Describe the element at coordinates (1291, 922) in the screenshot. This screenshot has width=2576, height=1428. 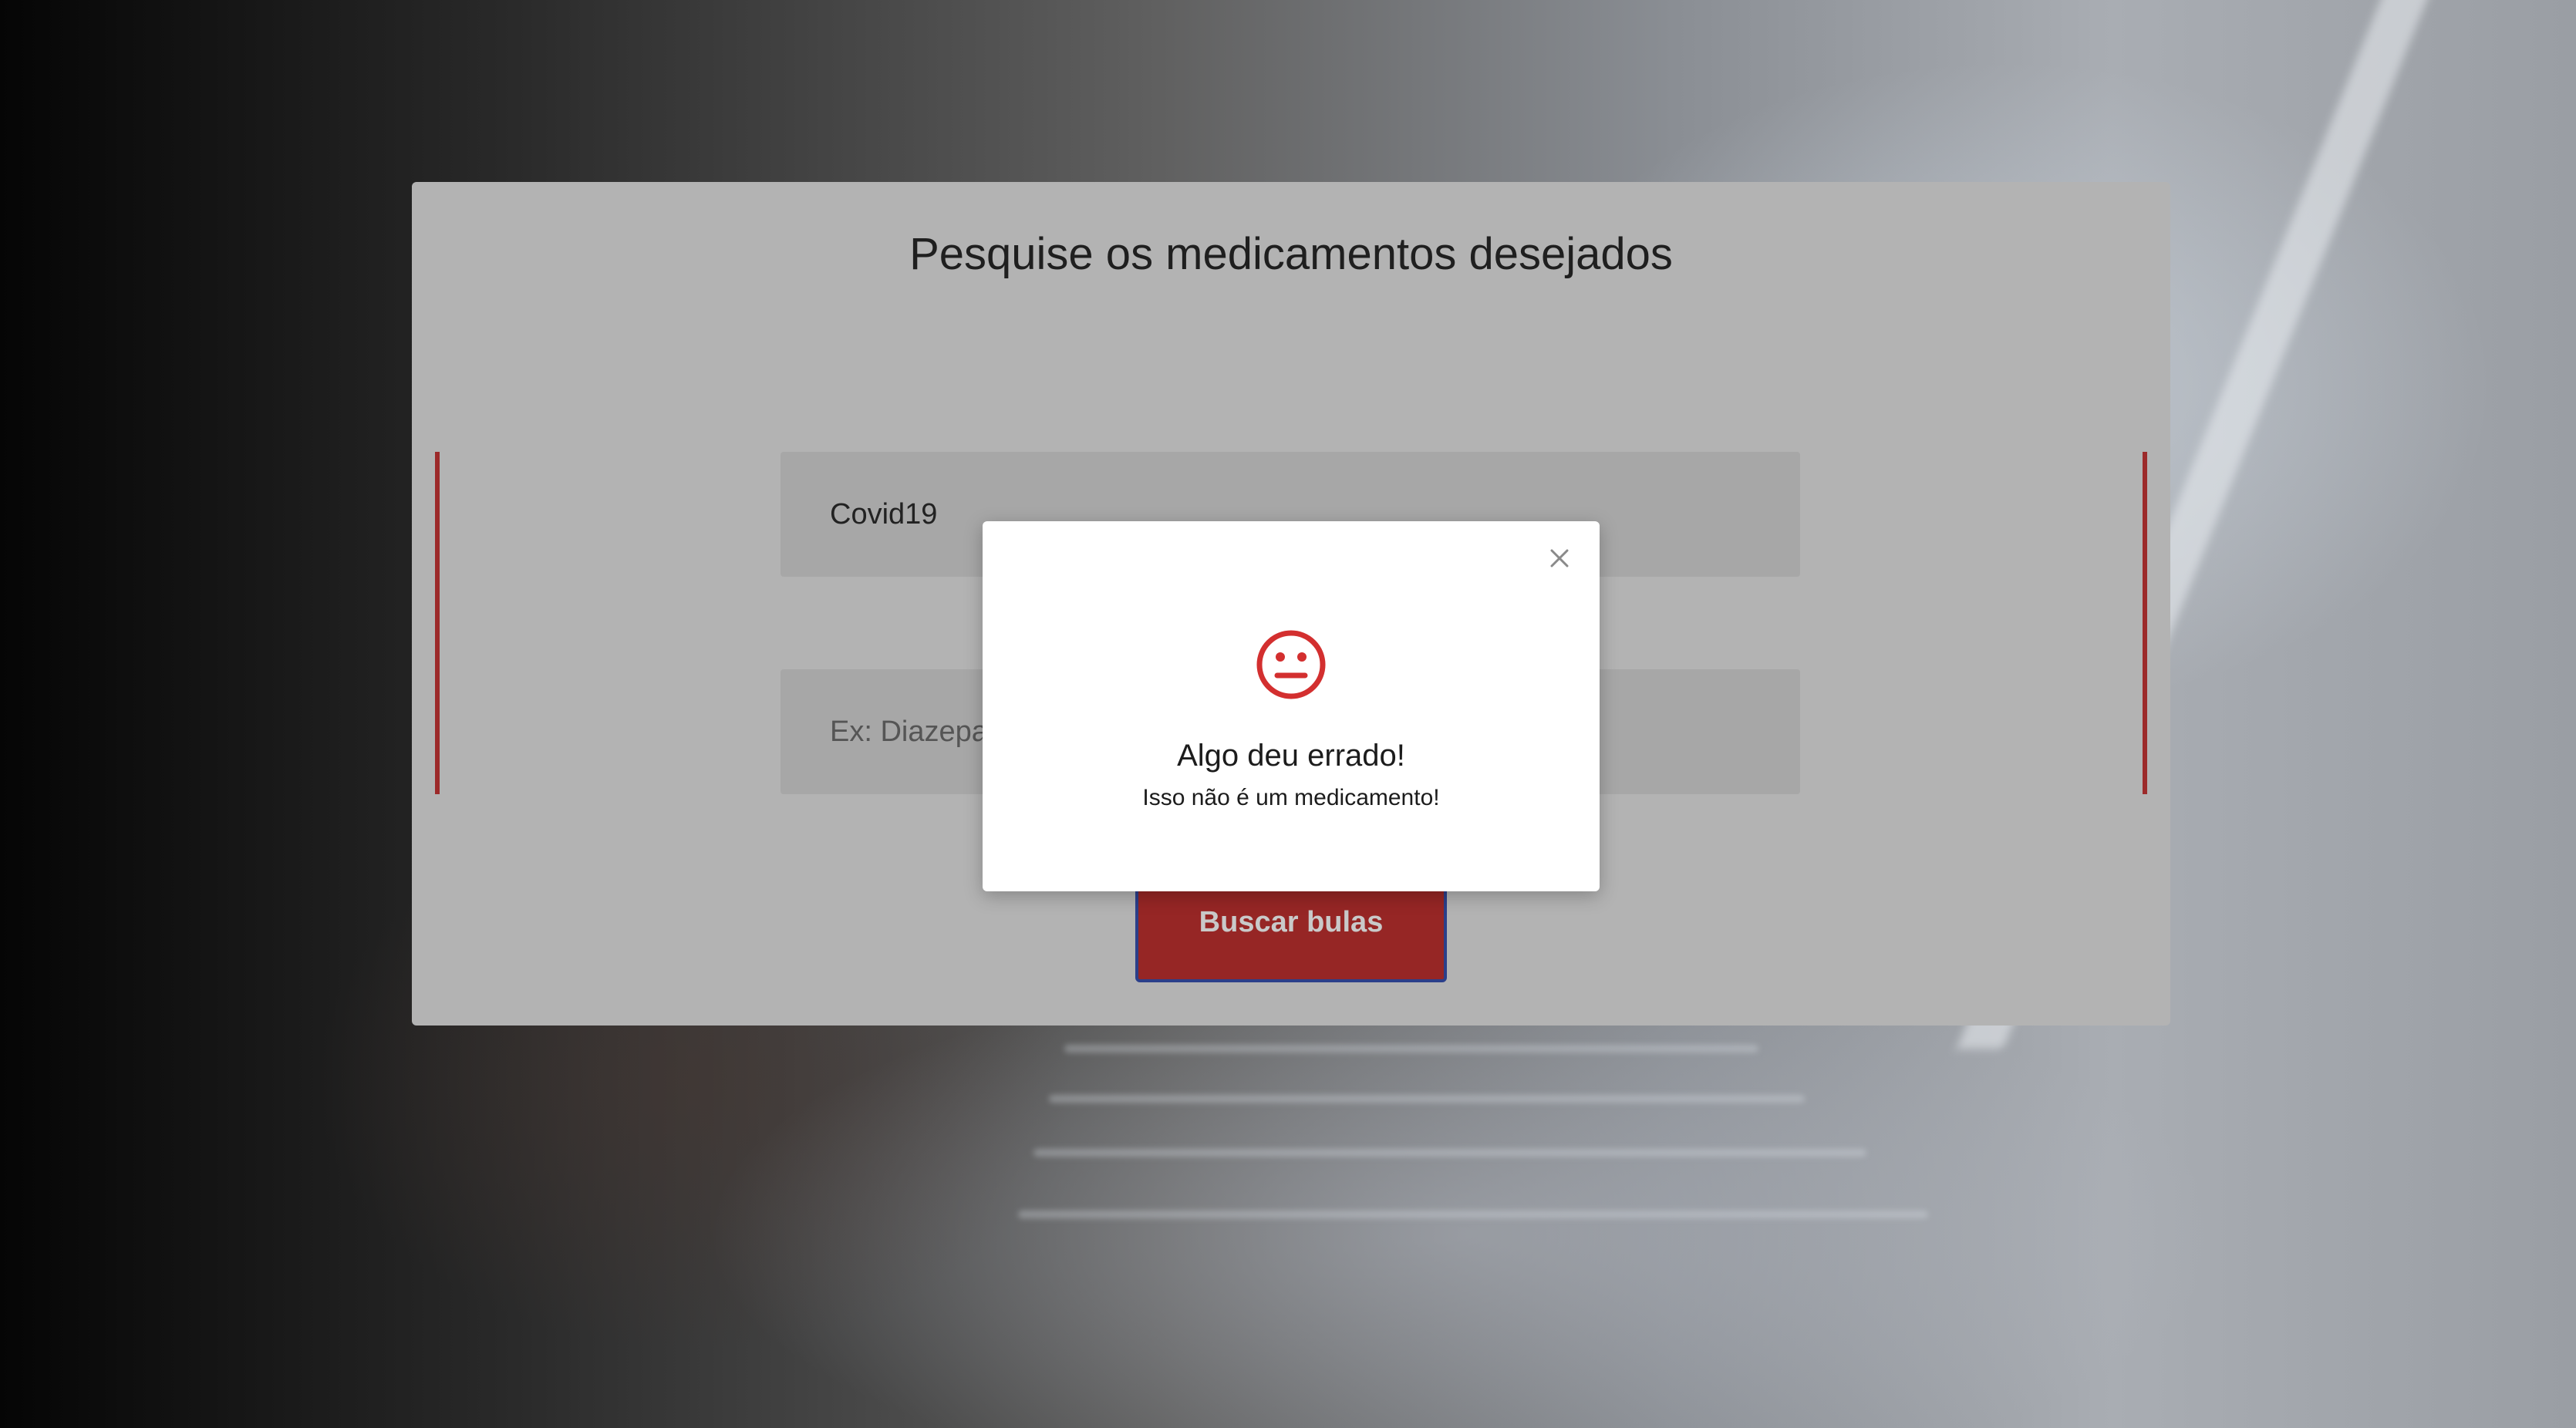
I see `search-leaflets-button-label: Buscar bulas` at that location.